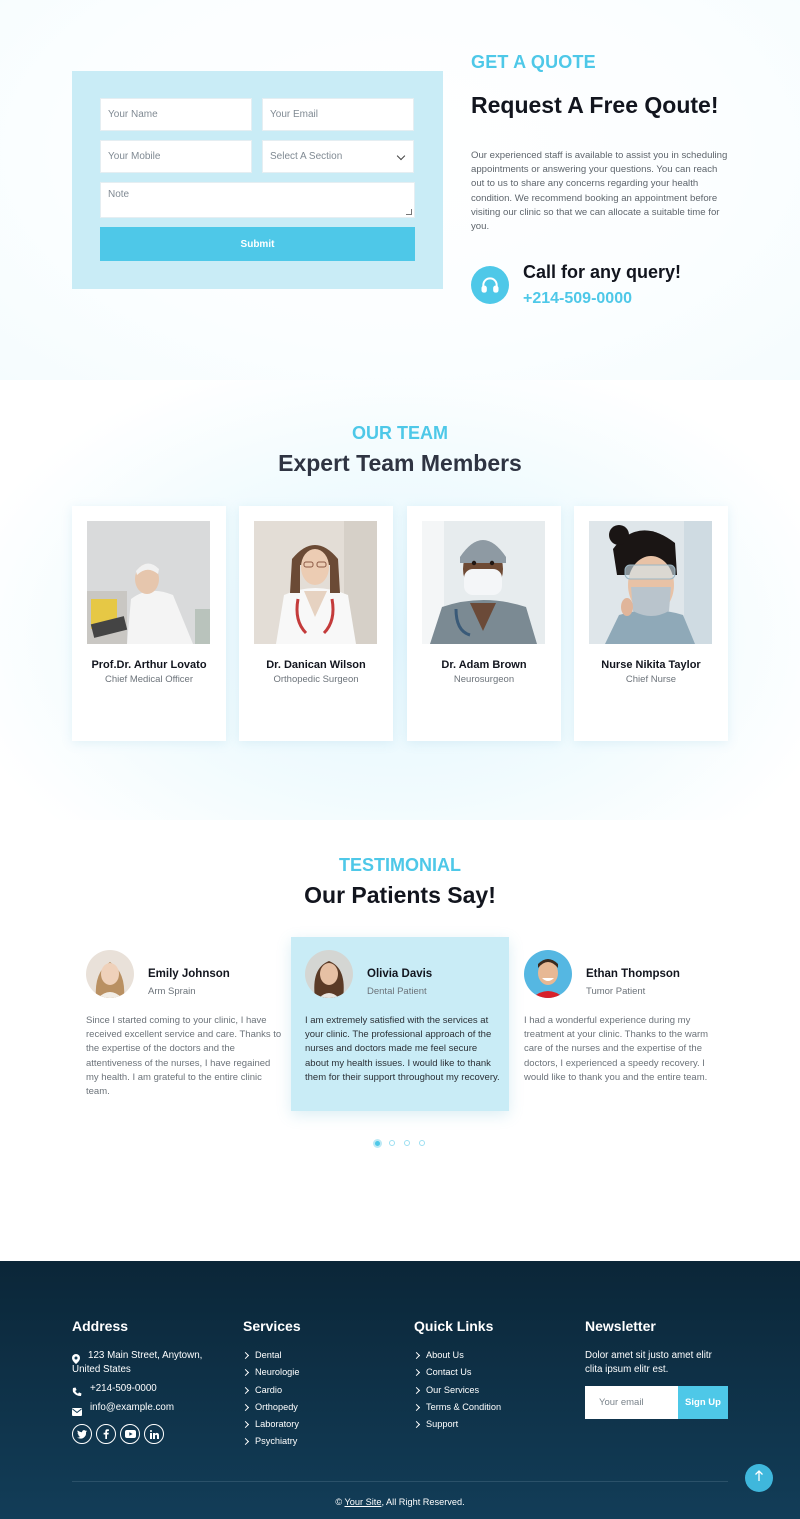 The height and width of the screenshot is (1519, 800). Describe the element at coordinates (400, 865) in the screenshot. I see `testimonial-eyebrow: TESTIMONIAL` at that location.